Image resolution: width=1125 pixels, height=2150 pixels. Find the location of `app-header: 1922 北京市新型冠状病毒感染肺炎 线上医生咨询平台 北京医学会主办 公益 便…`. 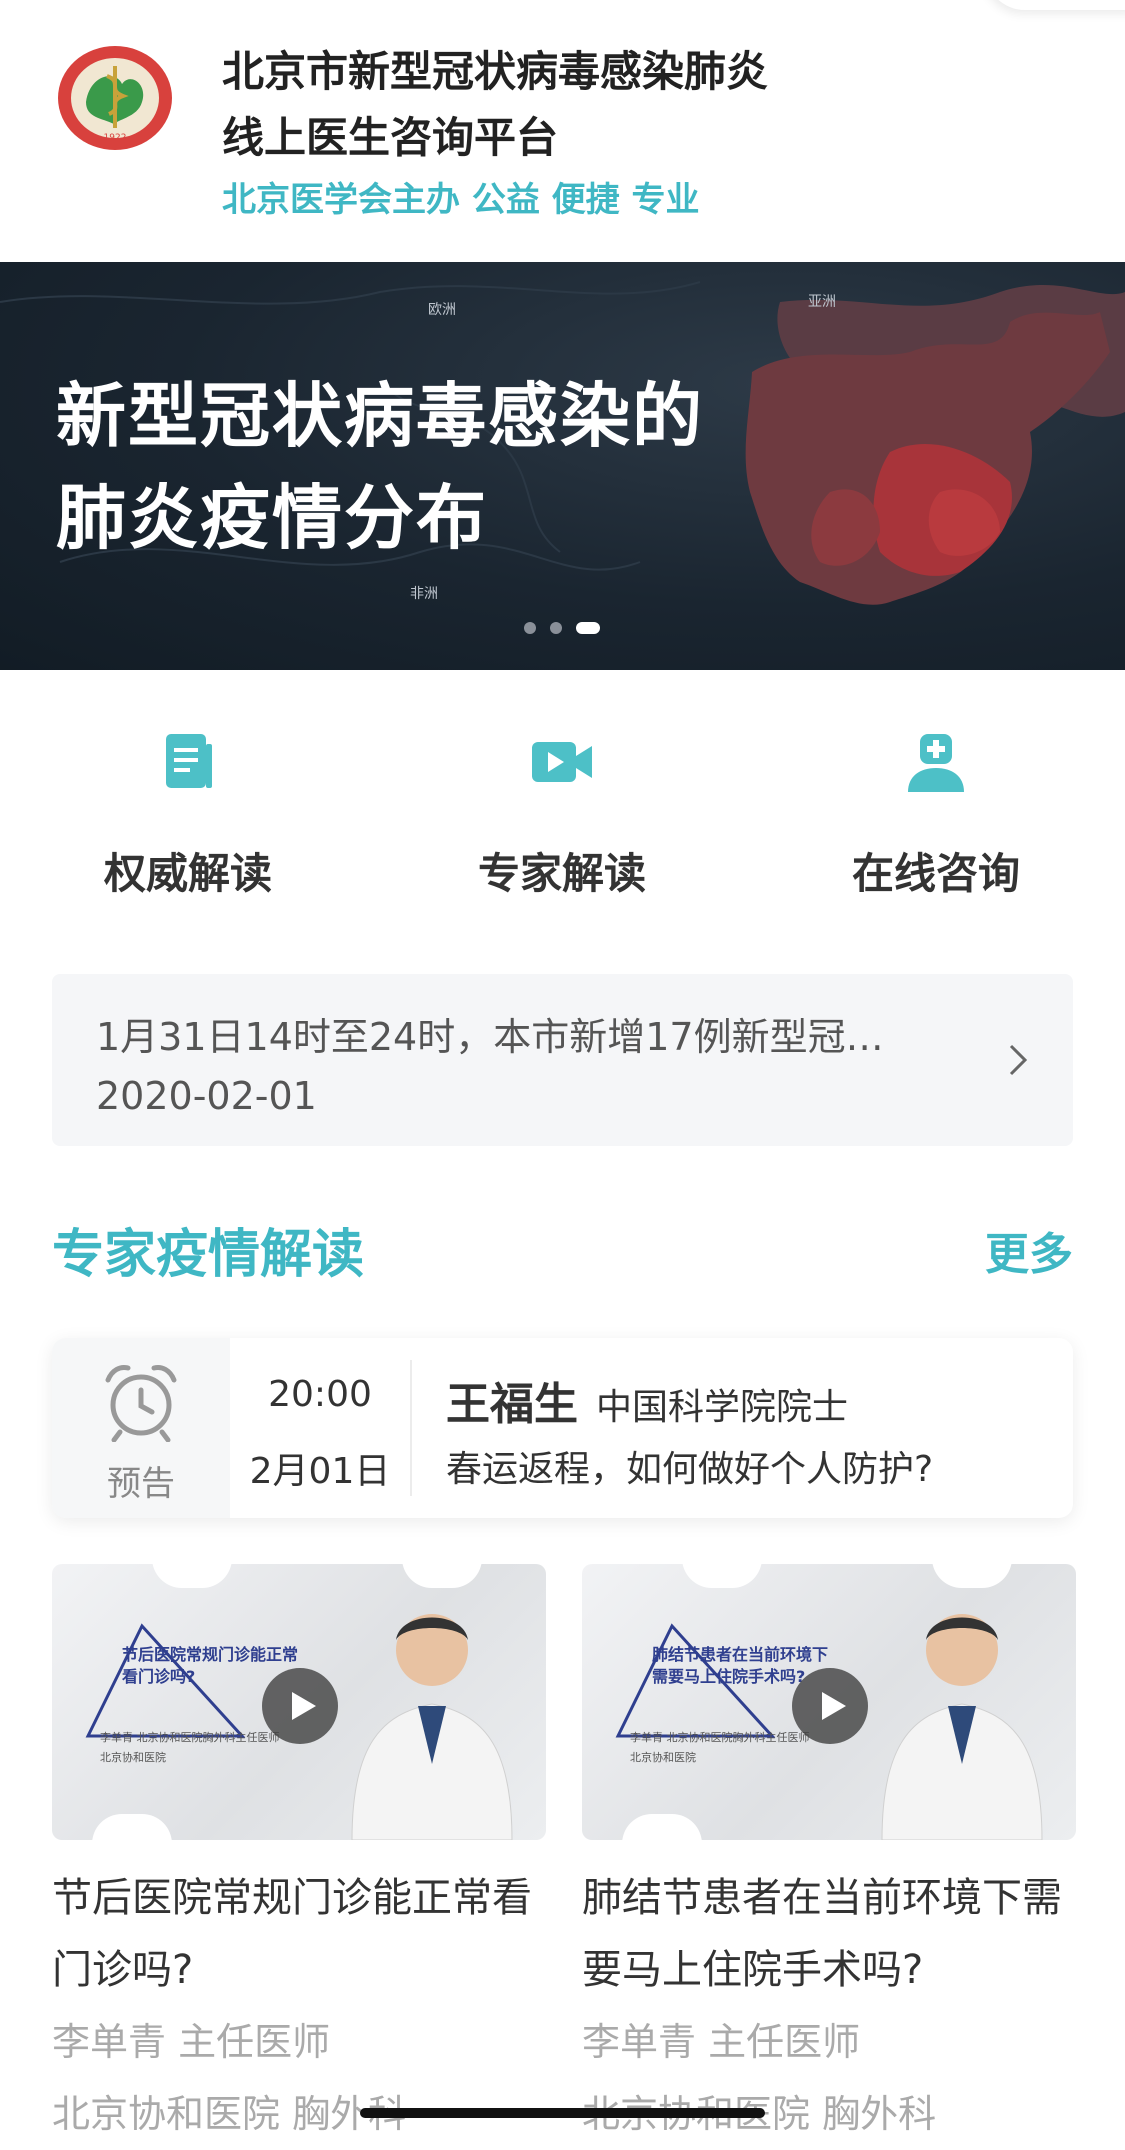

app-header: 1922 北京市新型冠状病毒感染肺炎 线上医生咨询平台 北京医学会主办 公益 便… is located at coordinates (562, 131).